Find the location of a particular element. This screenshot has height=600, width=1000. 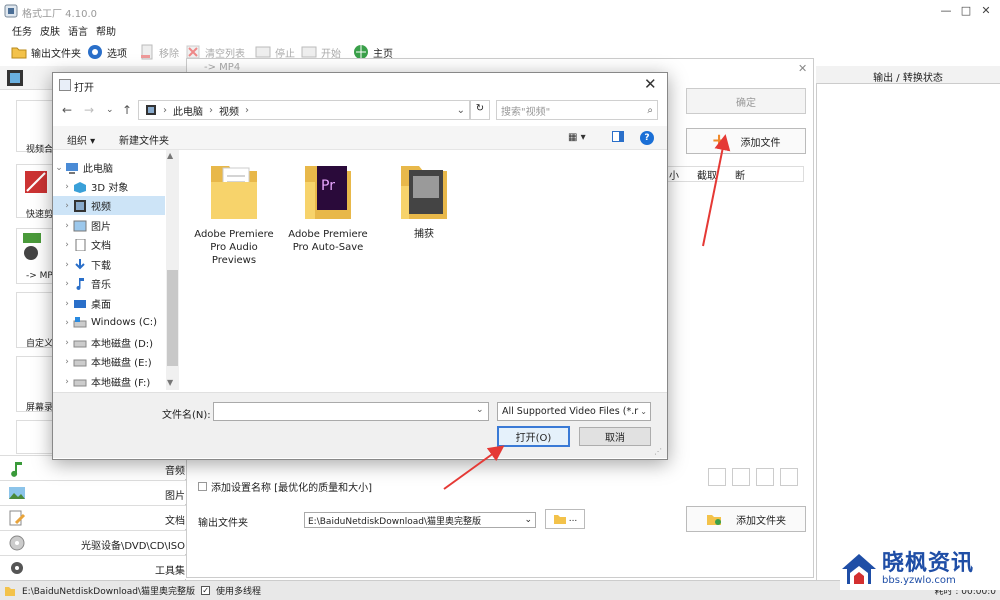

tree-item-desktop: › 桌面 is located at coordinates (109, 303).